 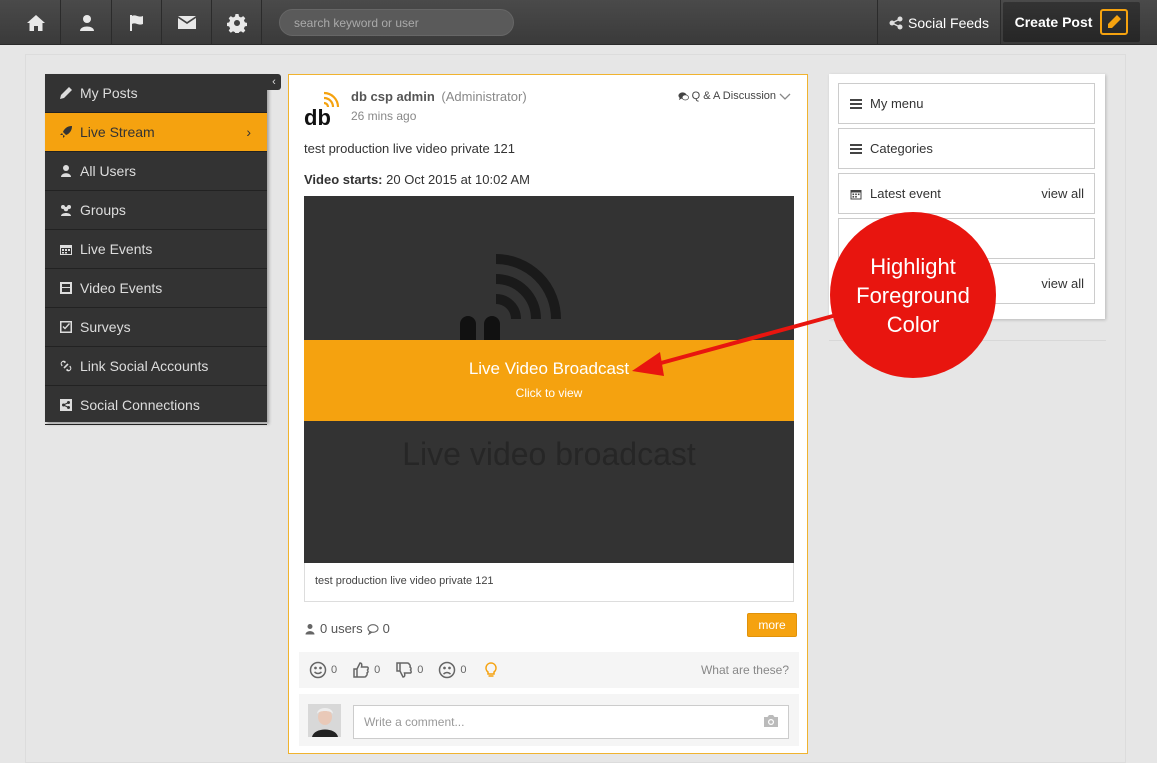 What do you see at coordinates (117, 132) in the screenshot?
I see `sidebar-item-label: Live Stream` at bounding box center [117, 132].